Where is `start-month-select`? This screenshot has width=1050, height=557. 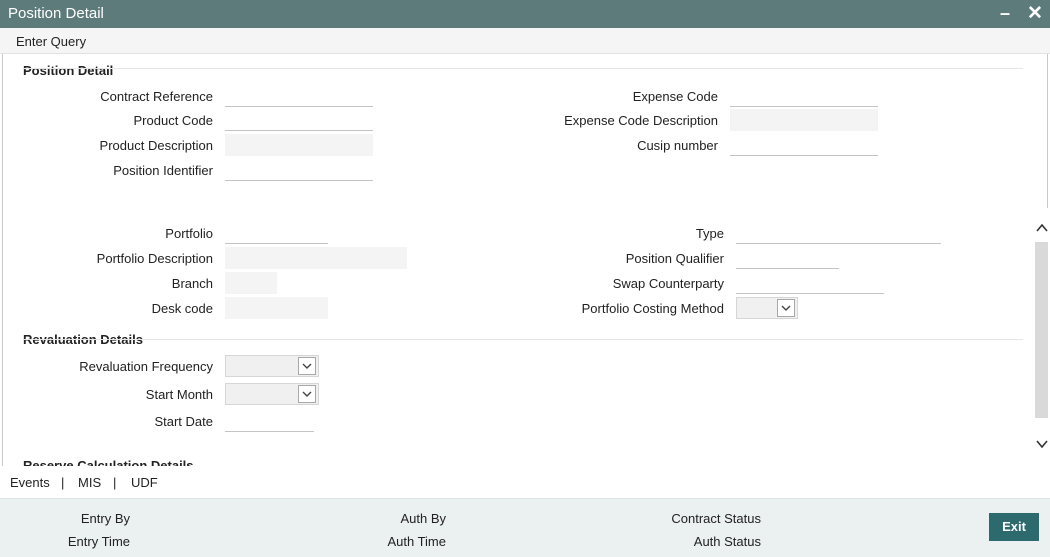
start-month-select is located at coordinates (272, 394).